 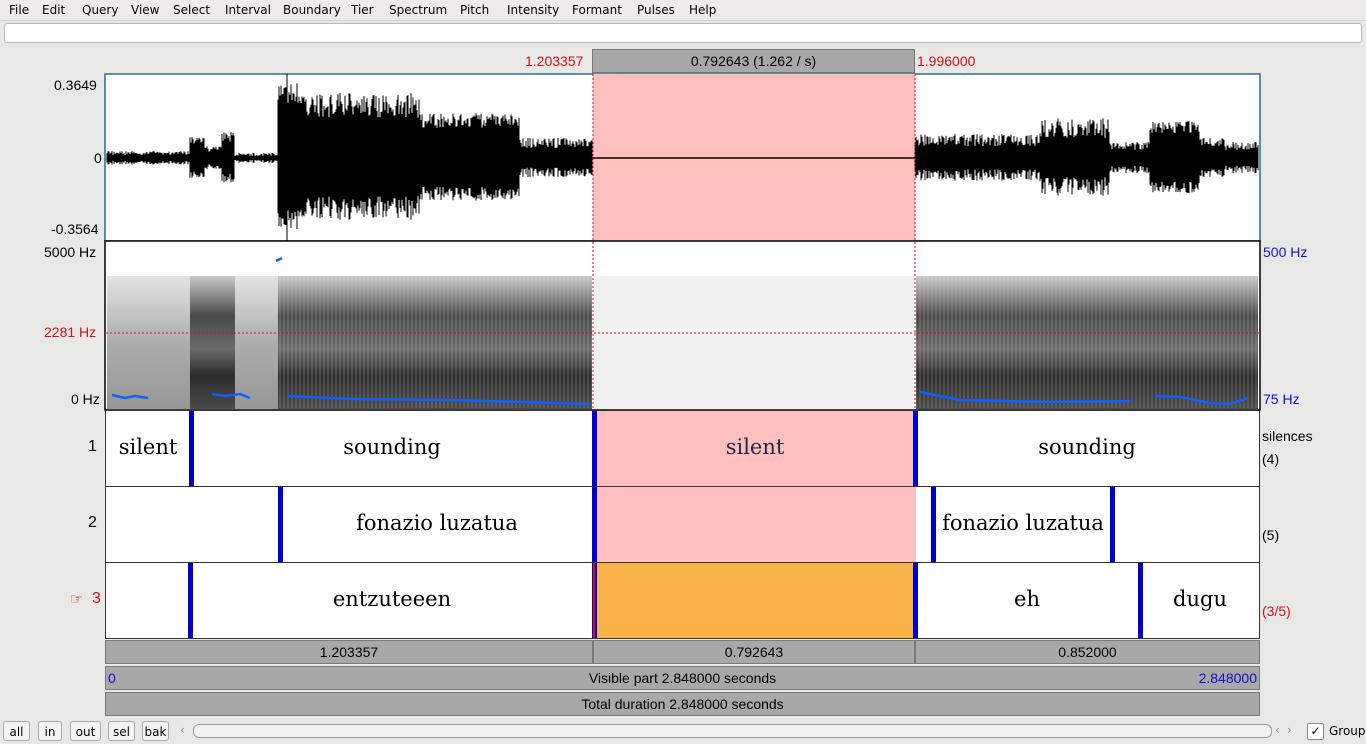 I want to click on tier-3-count: (3/5), so click(x=1276, y=611).